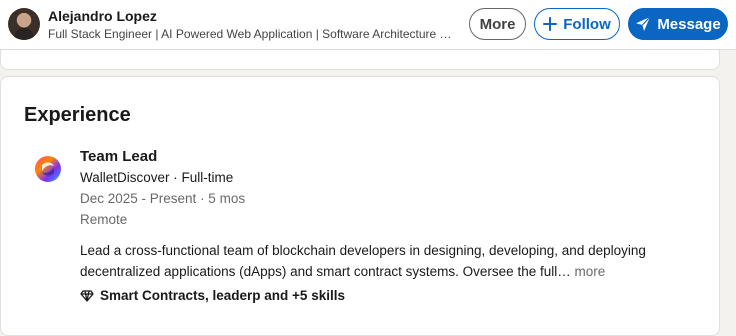 The height and width of the screenshot is (336, 736). I want to click on diamond-icon, so click(87, 296).